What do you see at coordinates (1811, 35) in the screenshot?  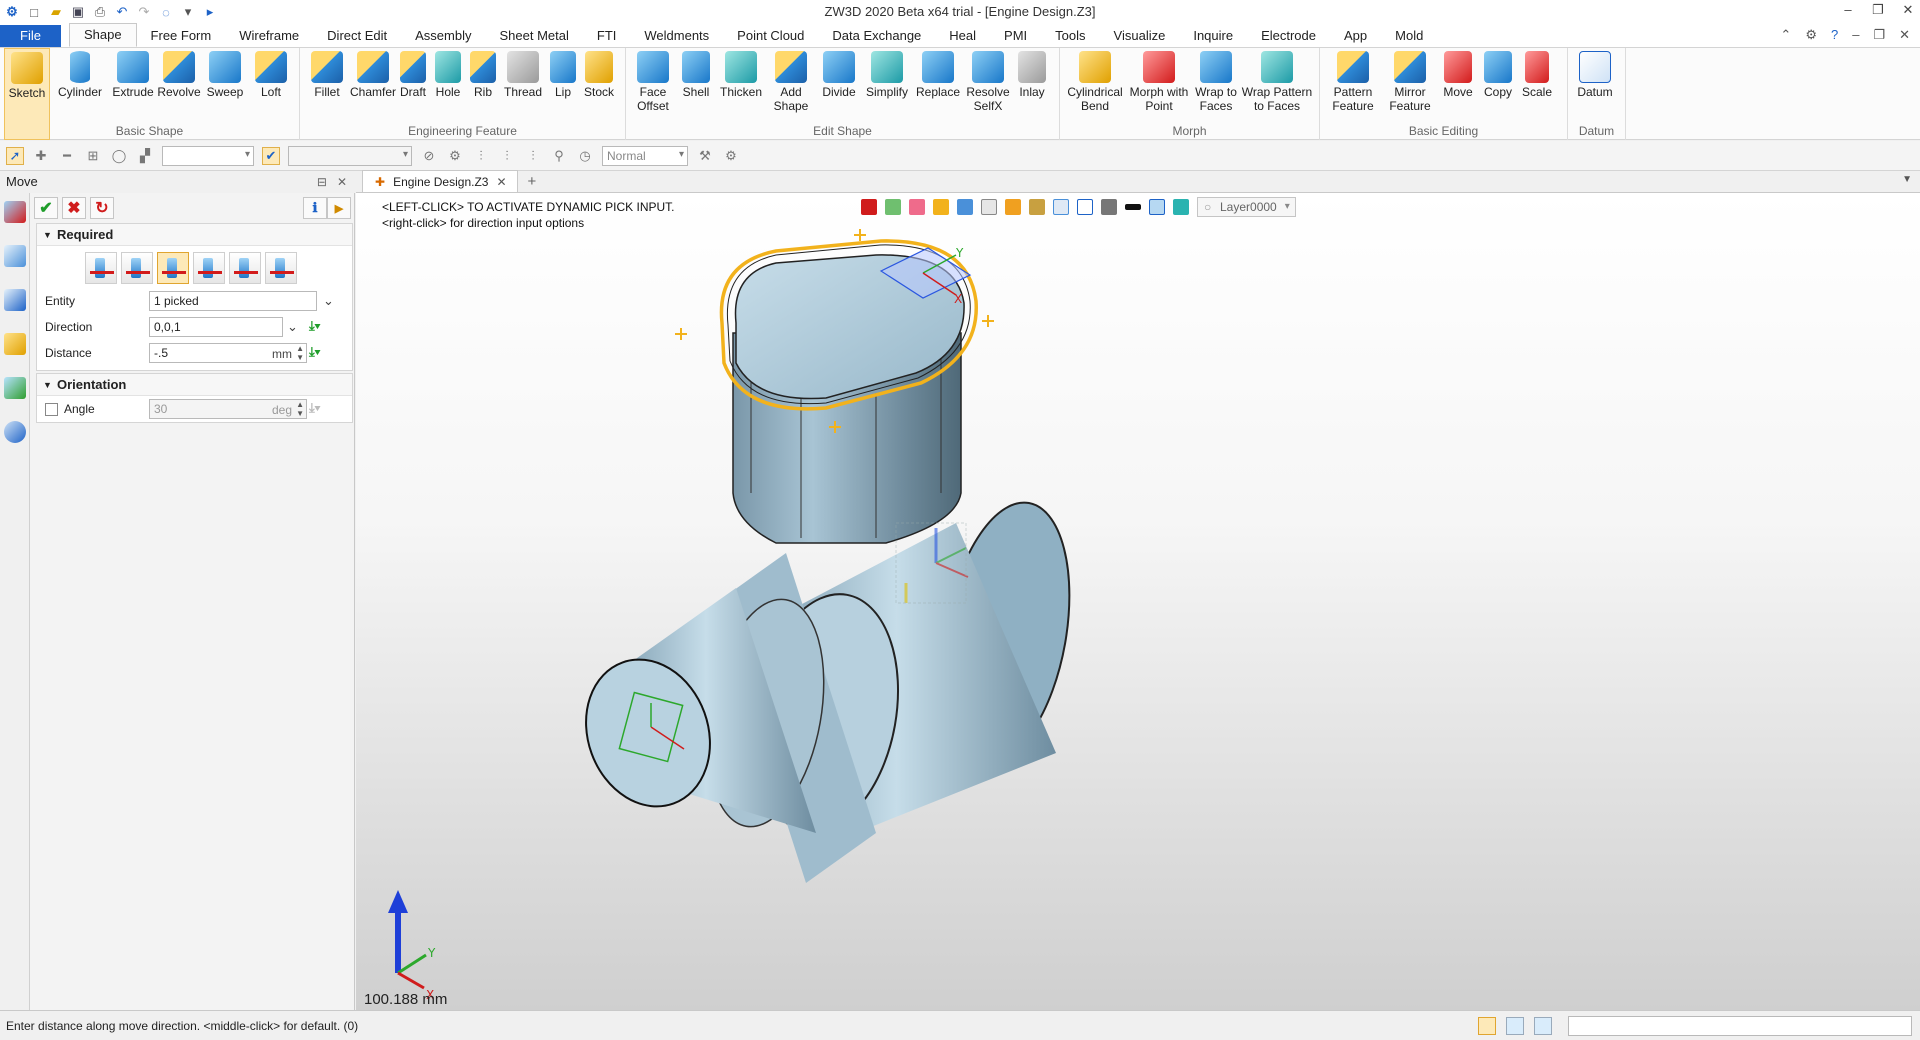 I see `settings-gear-icon: ⚙` at bounding box center [1811, 35].